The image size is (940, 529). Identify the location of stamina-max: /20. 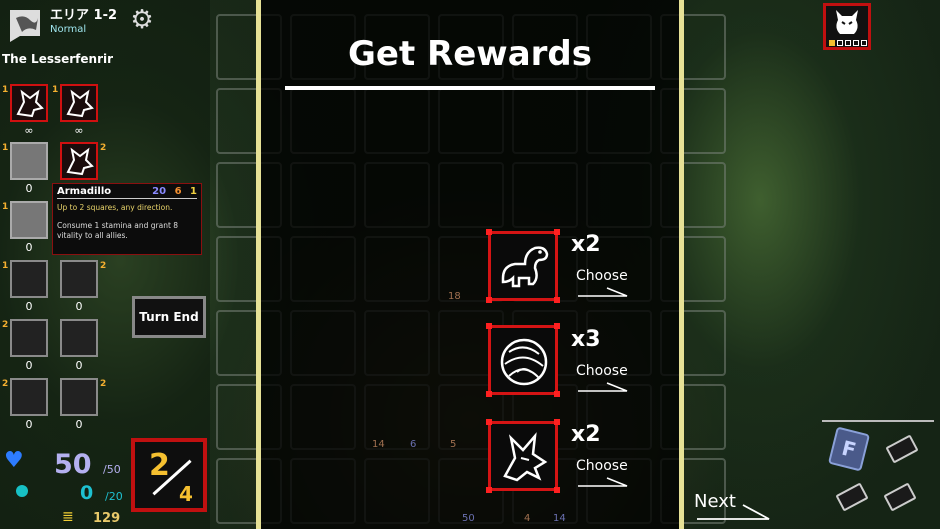
(114, 496).